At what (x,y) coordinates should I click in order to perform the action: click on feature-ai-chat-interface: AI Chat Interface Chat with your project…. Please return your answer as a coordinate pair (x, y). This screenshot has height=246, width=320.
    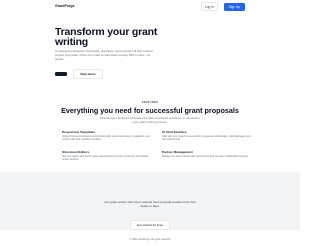
    Looking at the image, I should click on (208, 135).